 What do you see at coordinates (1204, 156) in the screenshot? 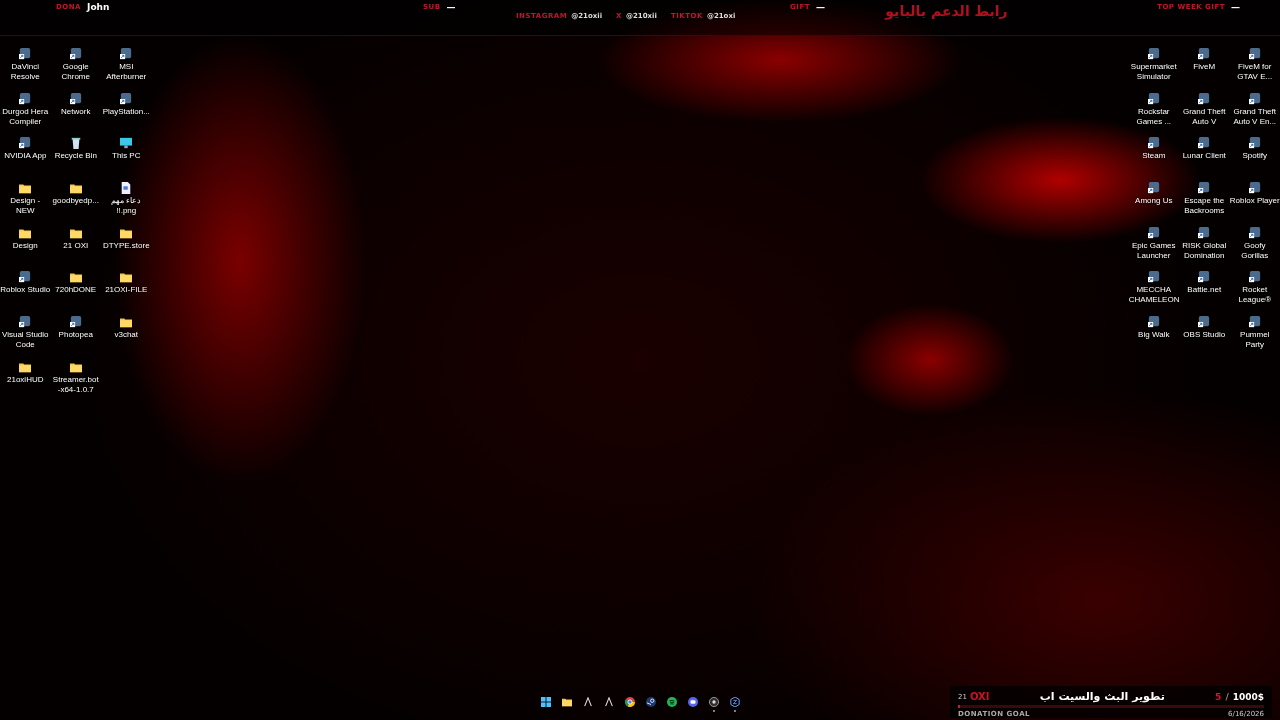
I see `shortcut-label: Lunar Client` at bounding box center [1204, 156].